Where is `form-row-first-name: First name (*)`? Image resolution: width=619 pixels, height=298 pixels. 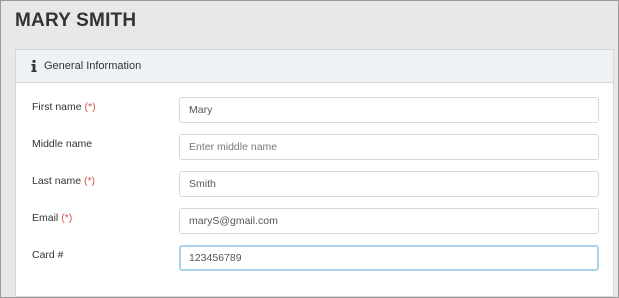 form-row-first-name: First name (*) is located at coordinates (314, 112).